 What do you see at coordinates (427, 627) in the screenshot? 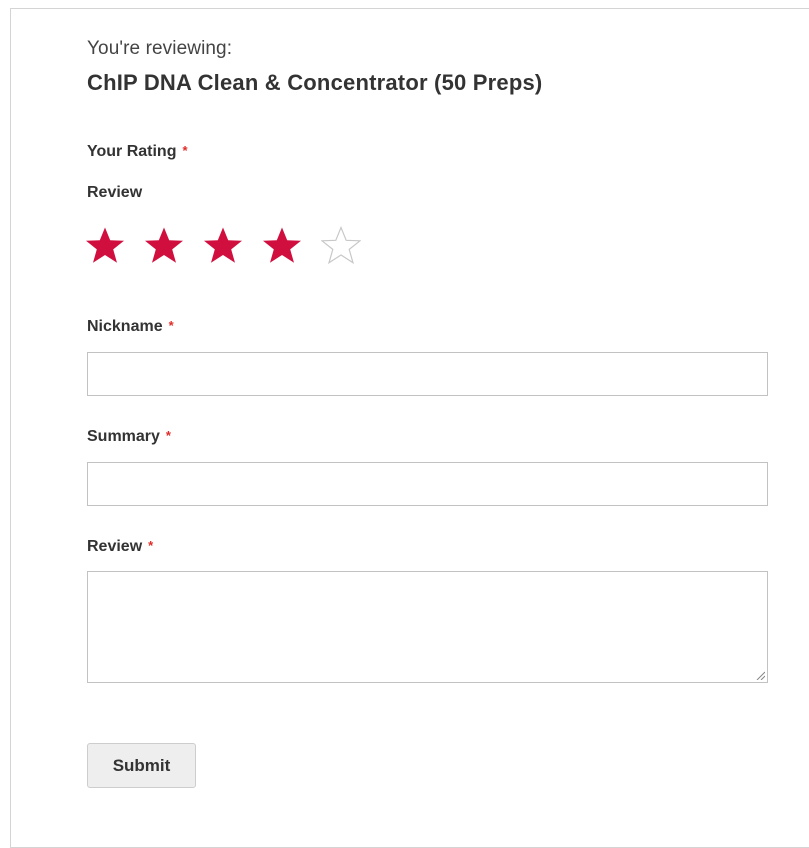
I see `review-textarea` at bounding box center [427, 627].